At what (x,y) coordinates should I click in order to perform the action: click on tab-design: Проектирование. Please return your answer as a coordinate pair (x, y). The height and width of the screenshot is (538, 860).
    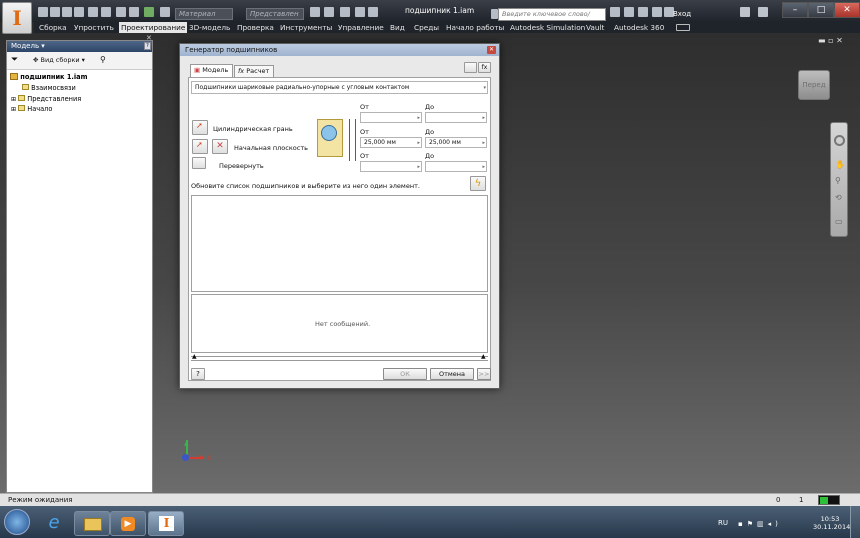
    Looking at the image, I should click on (153, 27).